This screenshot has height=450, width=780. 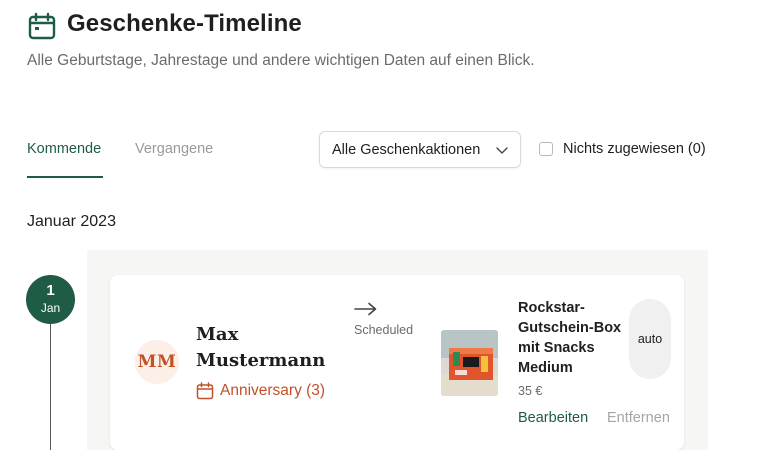 I want to click on recipient-name: Max Mustermann, so click(x=261, y=347).